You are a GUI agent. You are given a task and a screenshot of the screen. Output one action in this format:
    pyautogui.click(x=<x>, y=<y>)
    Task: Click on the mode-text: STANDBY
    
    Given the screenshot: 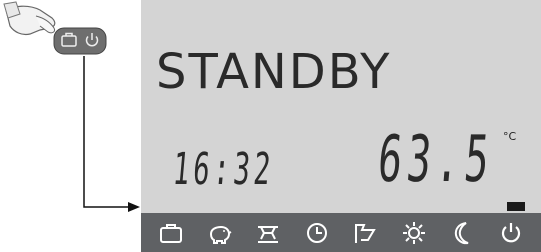 What is the action you would take?
    pyautogui.click(x=274, y=72)
    